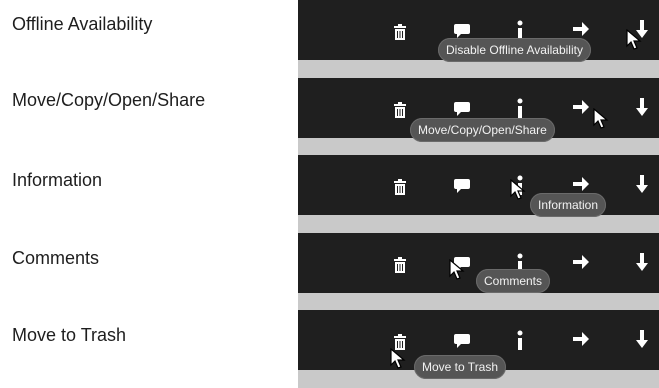 This screenshot has height=388, width=659. What do you see at coordinates (478, 117) in the screenshot?
I see `toolbar-strip-2: Move/Copy/Open/Share` at bounding box center [478, 117].